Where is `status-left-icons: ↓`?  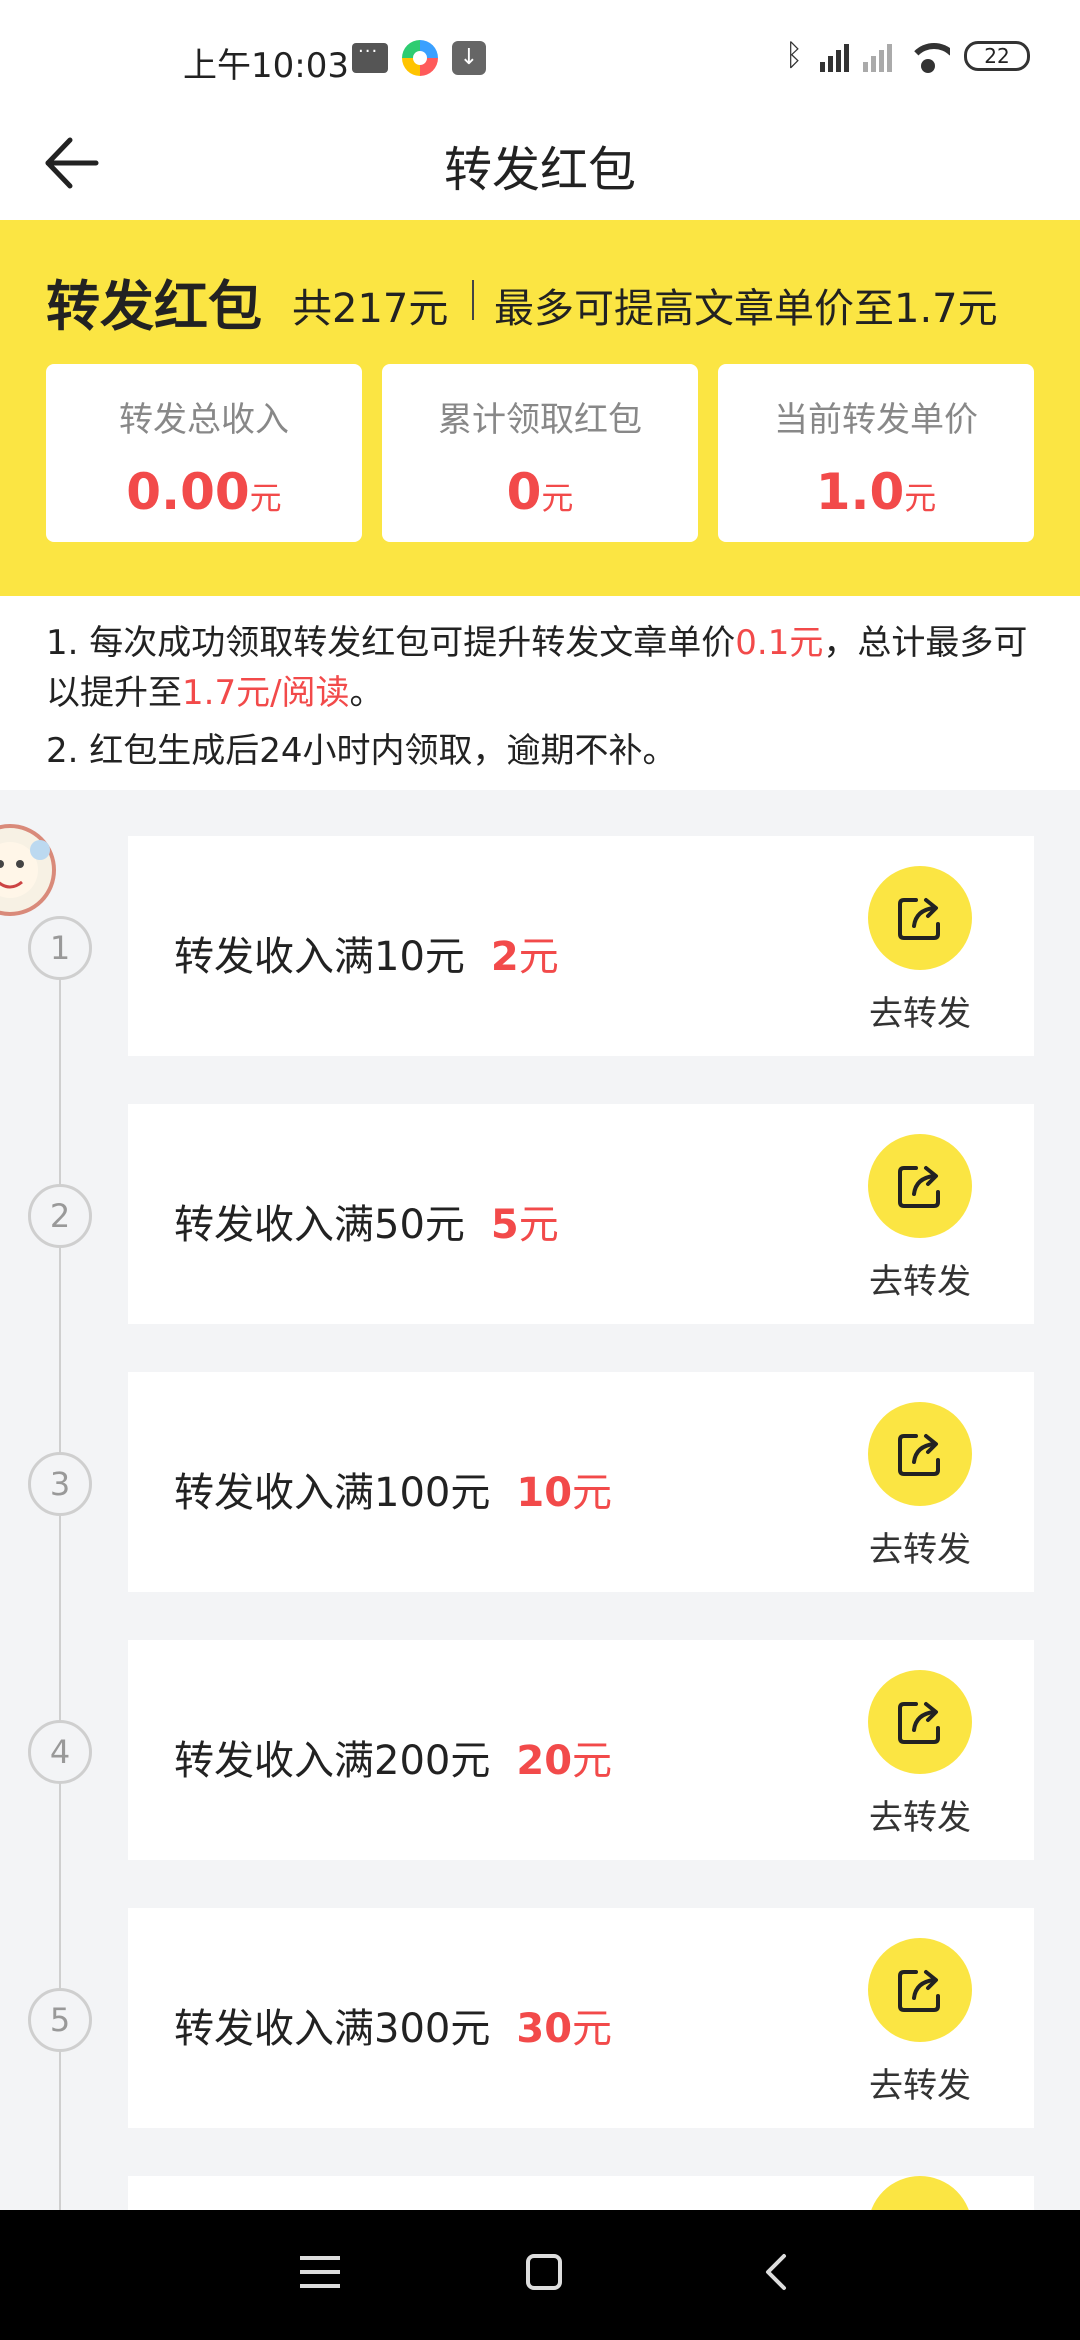 status-left-icons: ↓ is located at coordinates (419, 58).